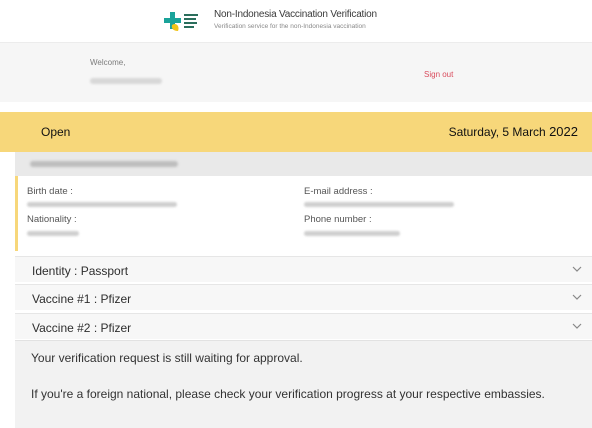 Image resolution: width=592 pixels, height=428 pixels. Describe the element at coordinates (56, 132) in the screenshot. I see `status-label: Open` at that location.